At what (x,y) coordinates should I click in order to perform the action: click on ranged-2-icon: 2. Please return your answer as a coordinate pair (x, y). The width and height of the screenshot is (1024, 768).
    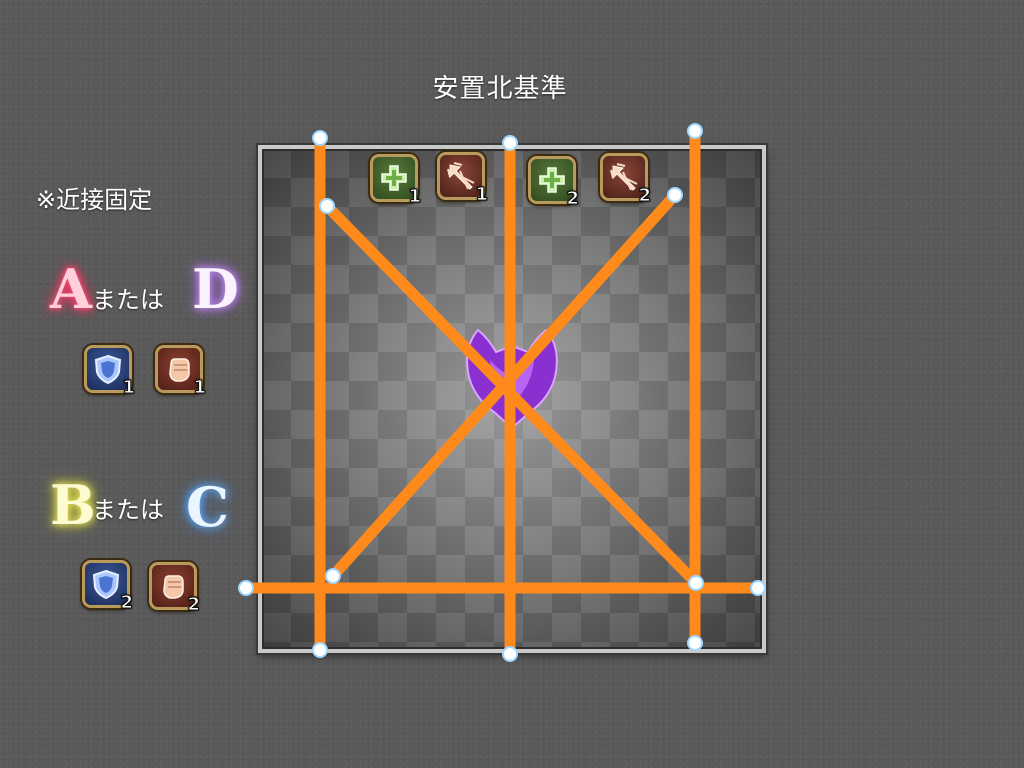
    Looking at the image, I should click on (625, 180).